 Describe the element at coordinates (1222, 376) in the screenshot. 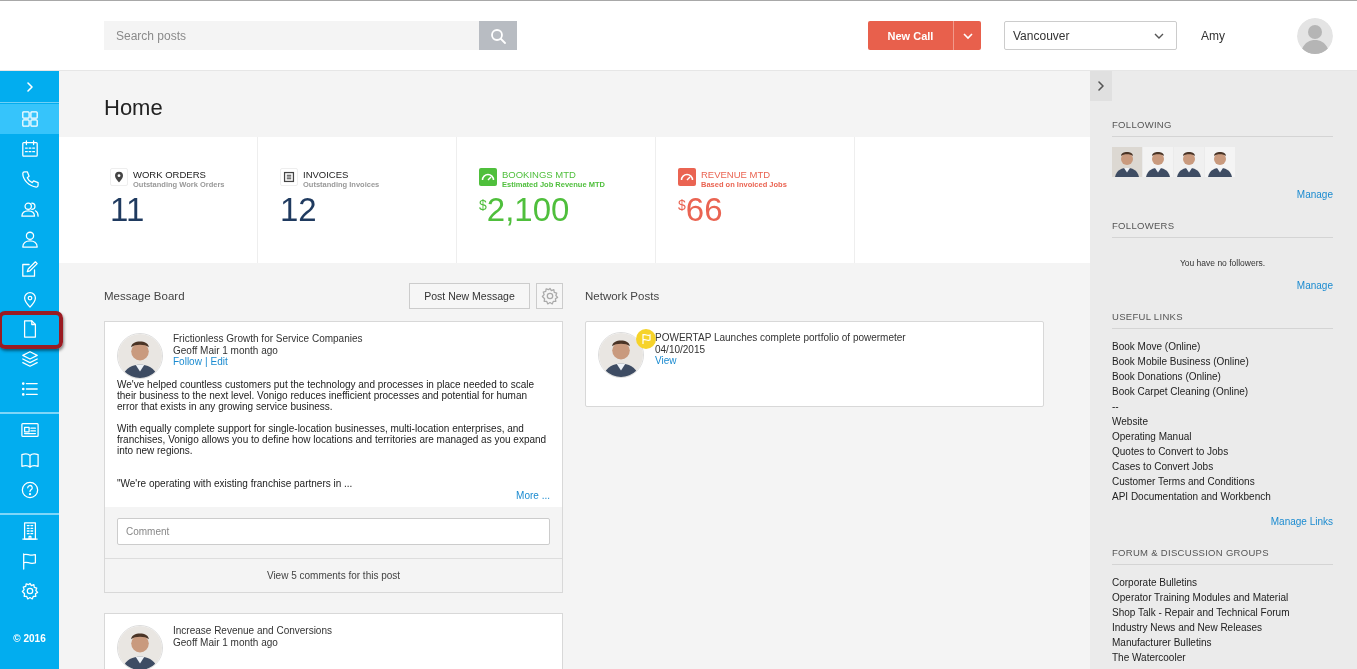

I see `useful-link: Book Donations (Online)` at that location.